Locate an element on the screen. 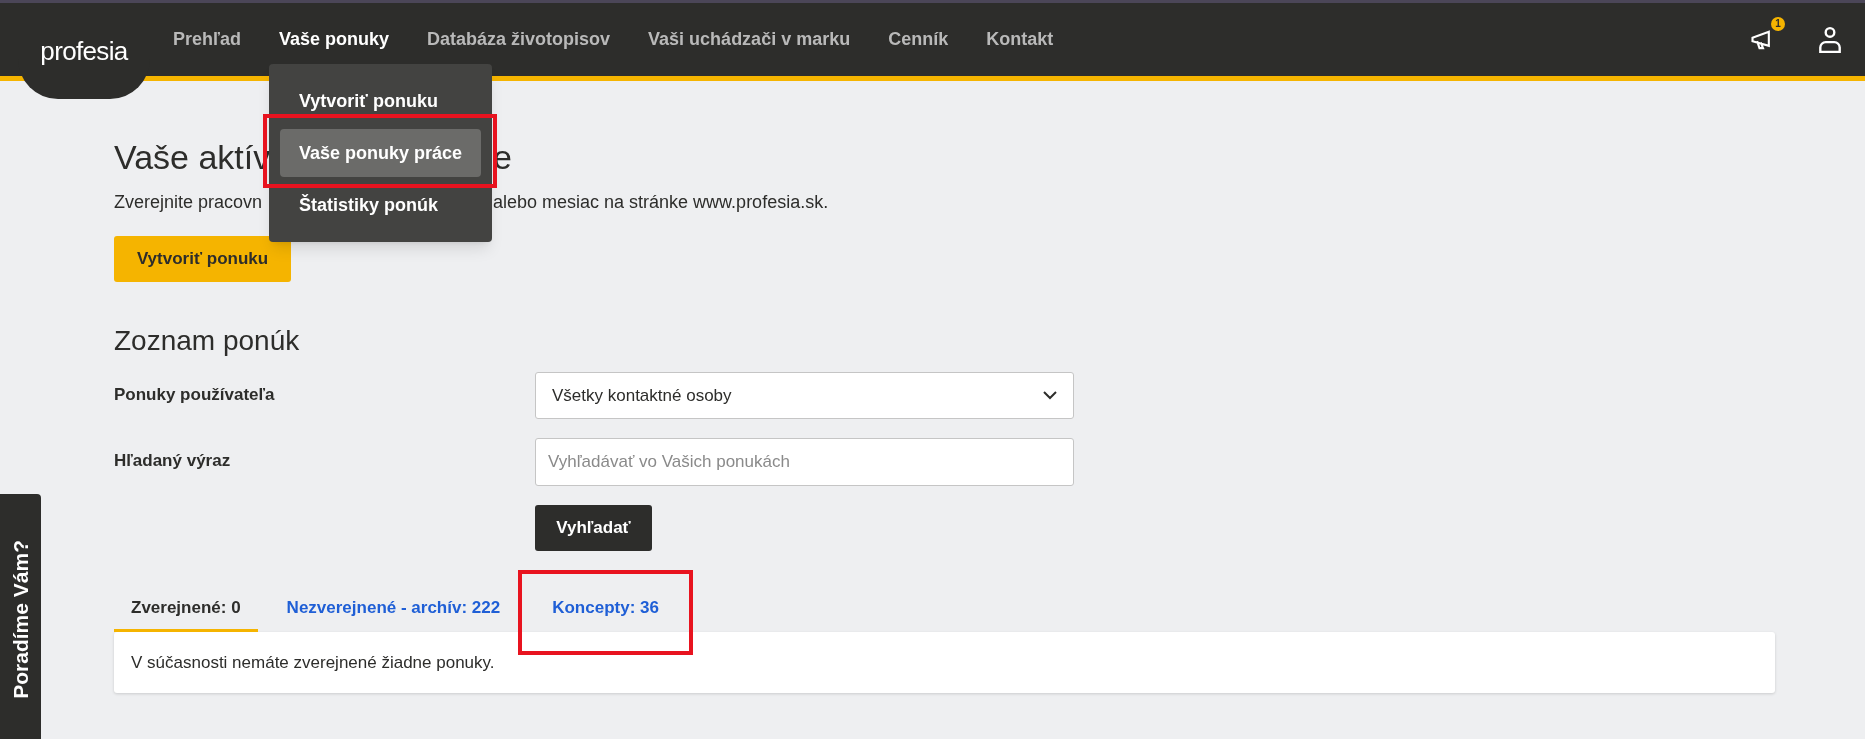 This screenshot has height=739, width=1865. search-button: Vyhľadať is located at coordinates (593, 528).